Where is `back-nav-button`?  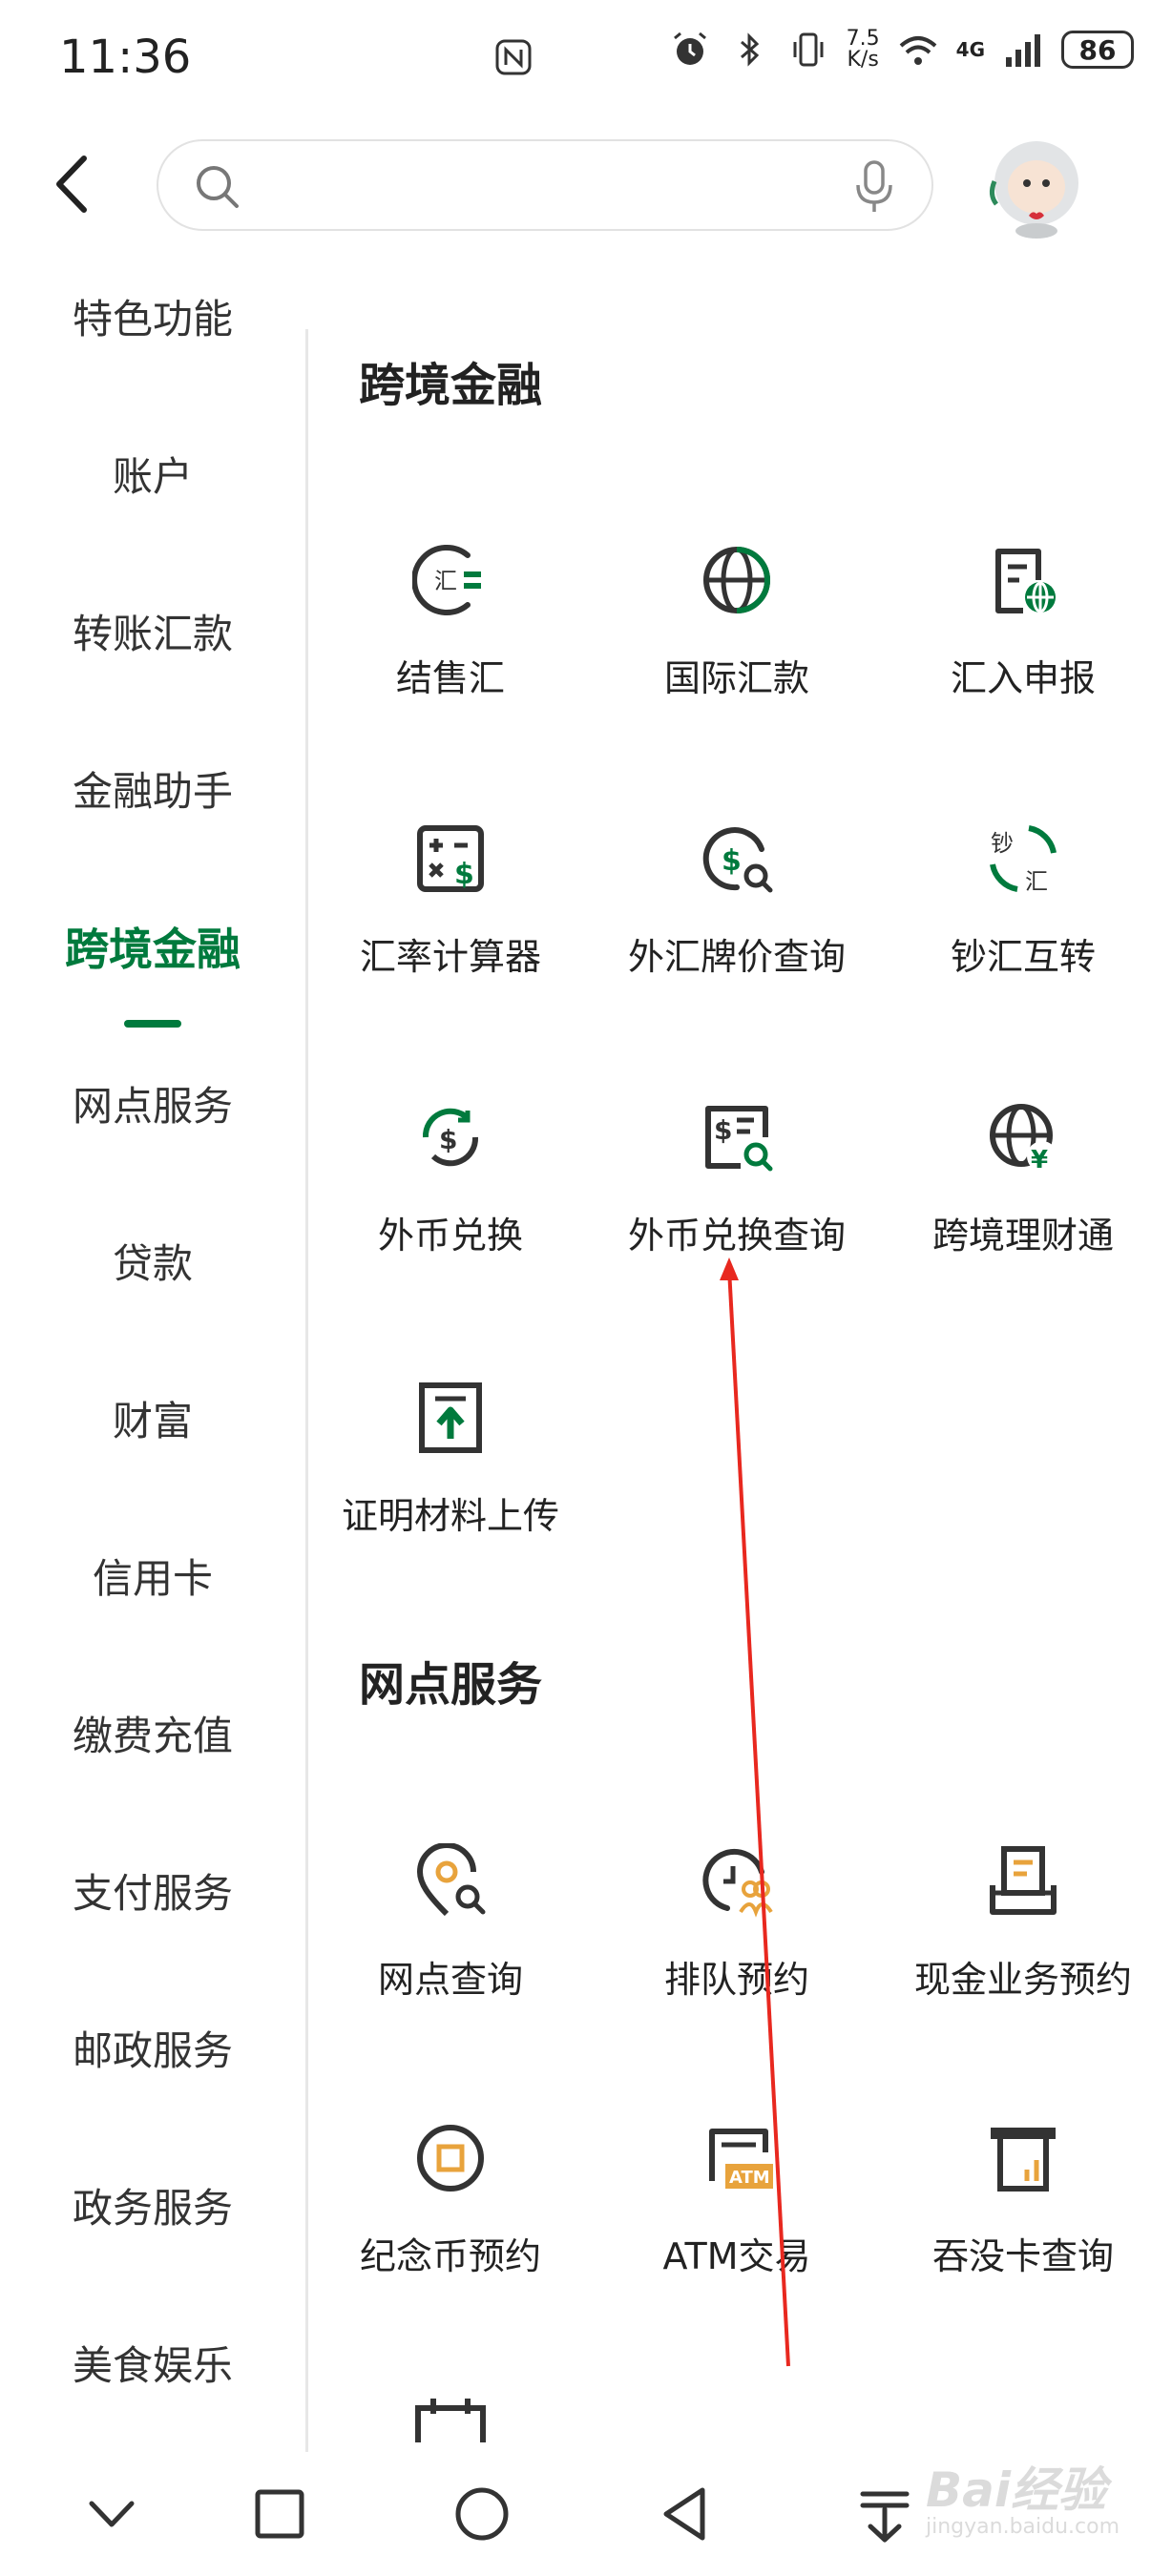
back-nav-button is located at coordinates (684, 2514).